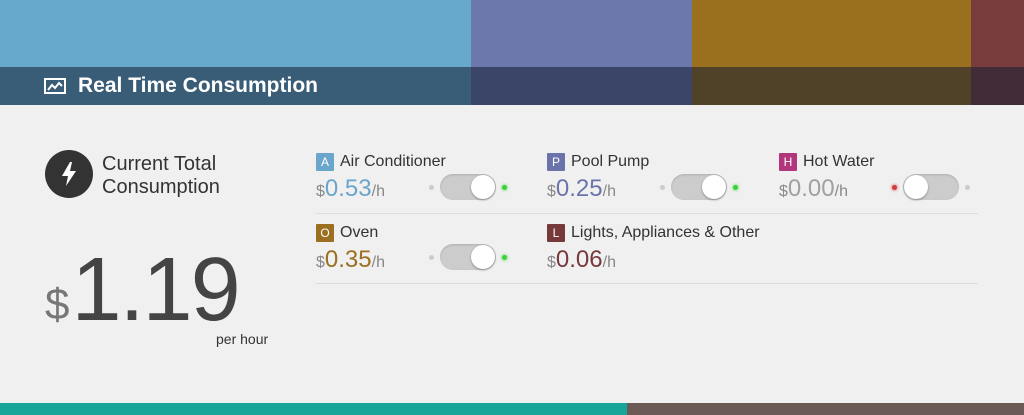 The image size is (1024, 415). Describe the element at coordinates (579, 259) in the screenshot. I see `rate-value: 0.06` at that location.